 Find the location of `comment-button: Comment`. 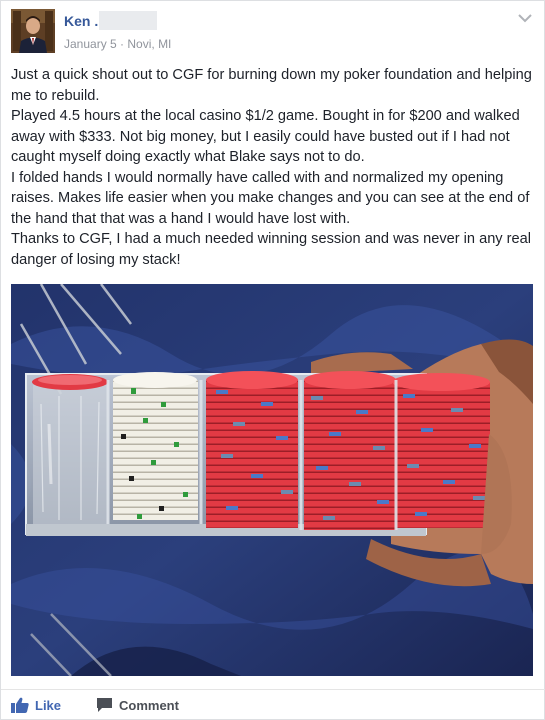

comment-button: Comment is located at coordinates (137, 705).